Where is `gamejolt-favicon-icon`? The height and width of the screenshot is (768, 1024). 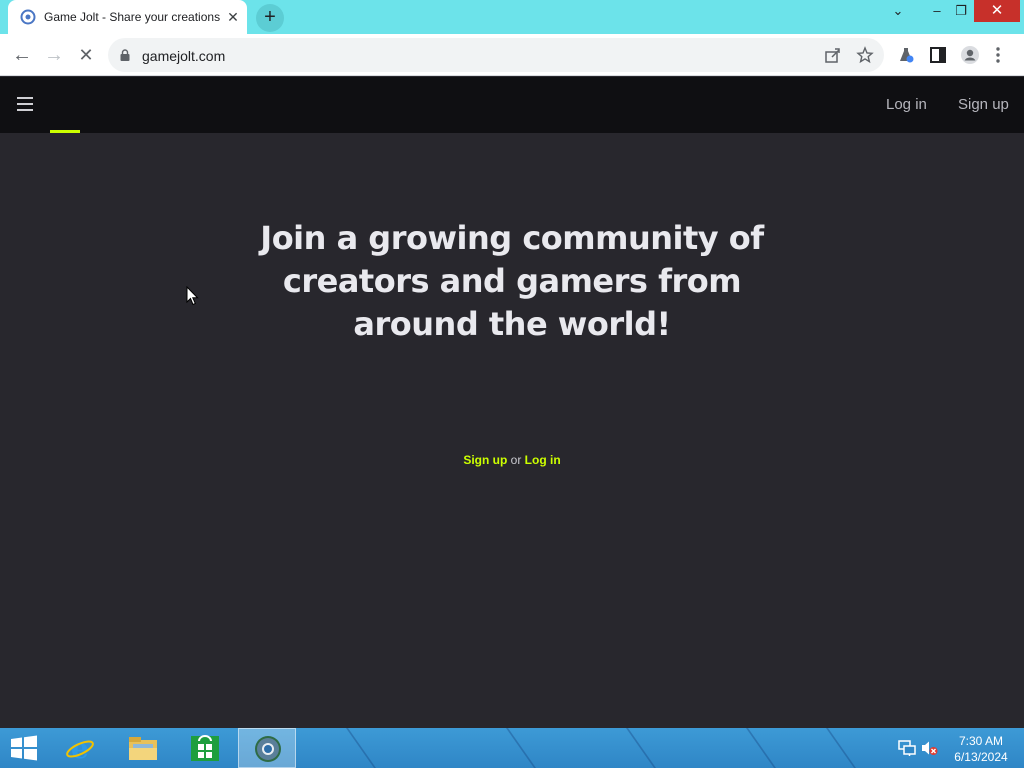 gamejolt-favicon-icon is located at coordinates (28, 17).